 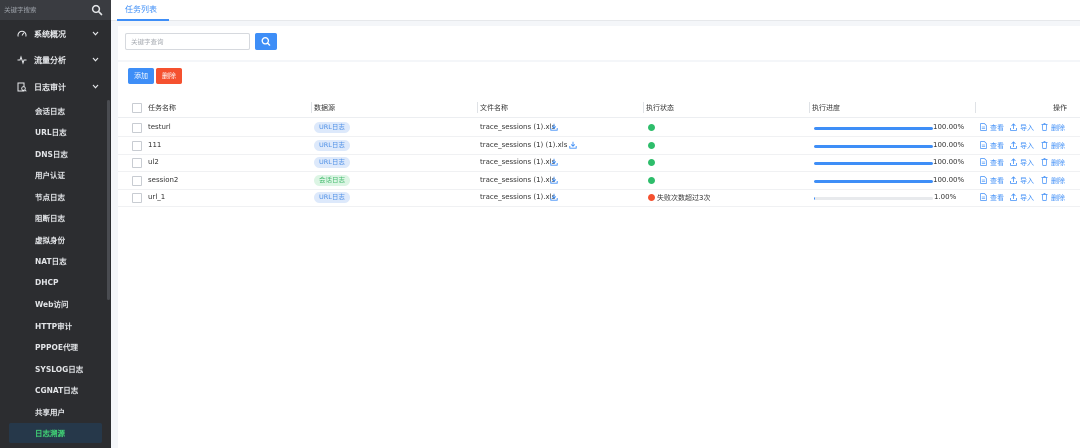 I want to click on data-source-badge: 会话日志, so click(x=332, y=180).